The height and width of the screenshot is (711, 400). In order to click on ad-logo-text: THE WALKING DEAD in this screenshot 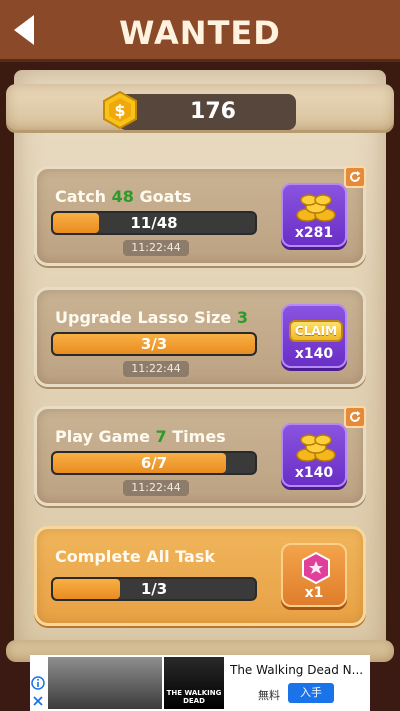, I will do `click(194, 697)`.